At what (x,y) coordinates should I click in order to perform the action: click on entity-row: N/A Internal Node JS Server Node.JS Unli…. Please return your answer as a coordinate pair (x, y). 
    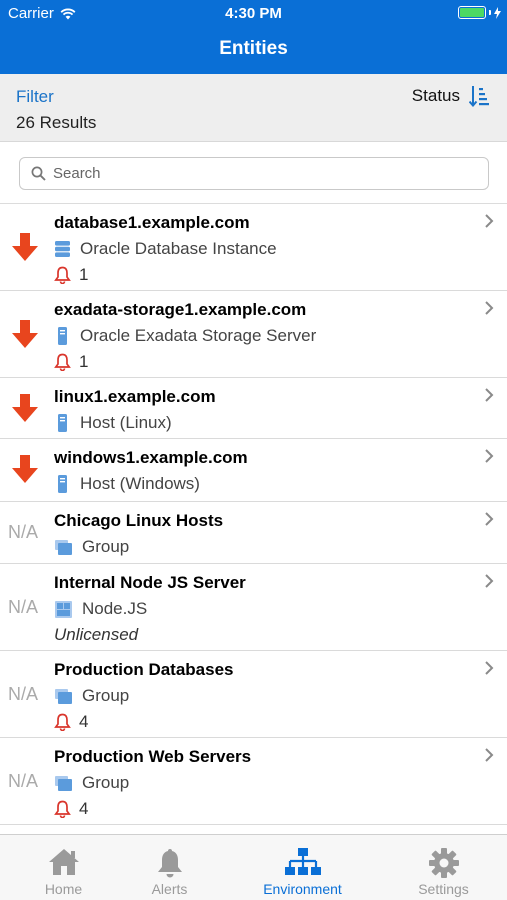
    Looking at the image, I should click on (253, 607).